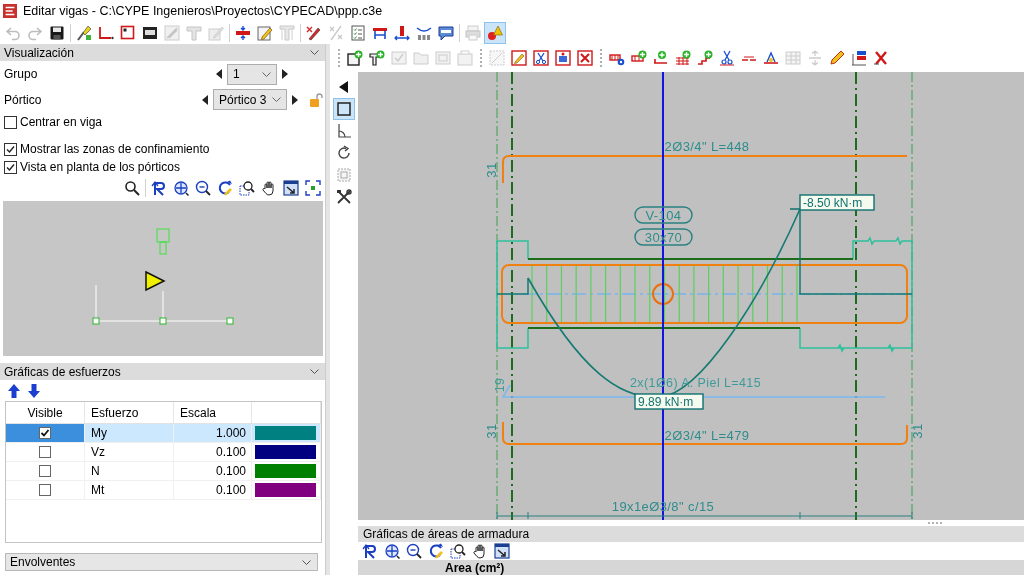 Image resolution: width=1024 pixels, height=575 pixels. I want to click on dotted-square-icon, so click(344, 175).